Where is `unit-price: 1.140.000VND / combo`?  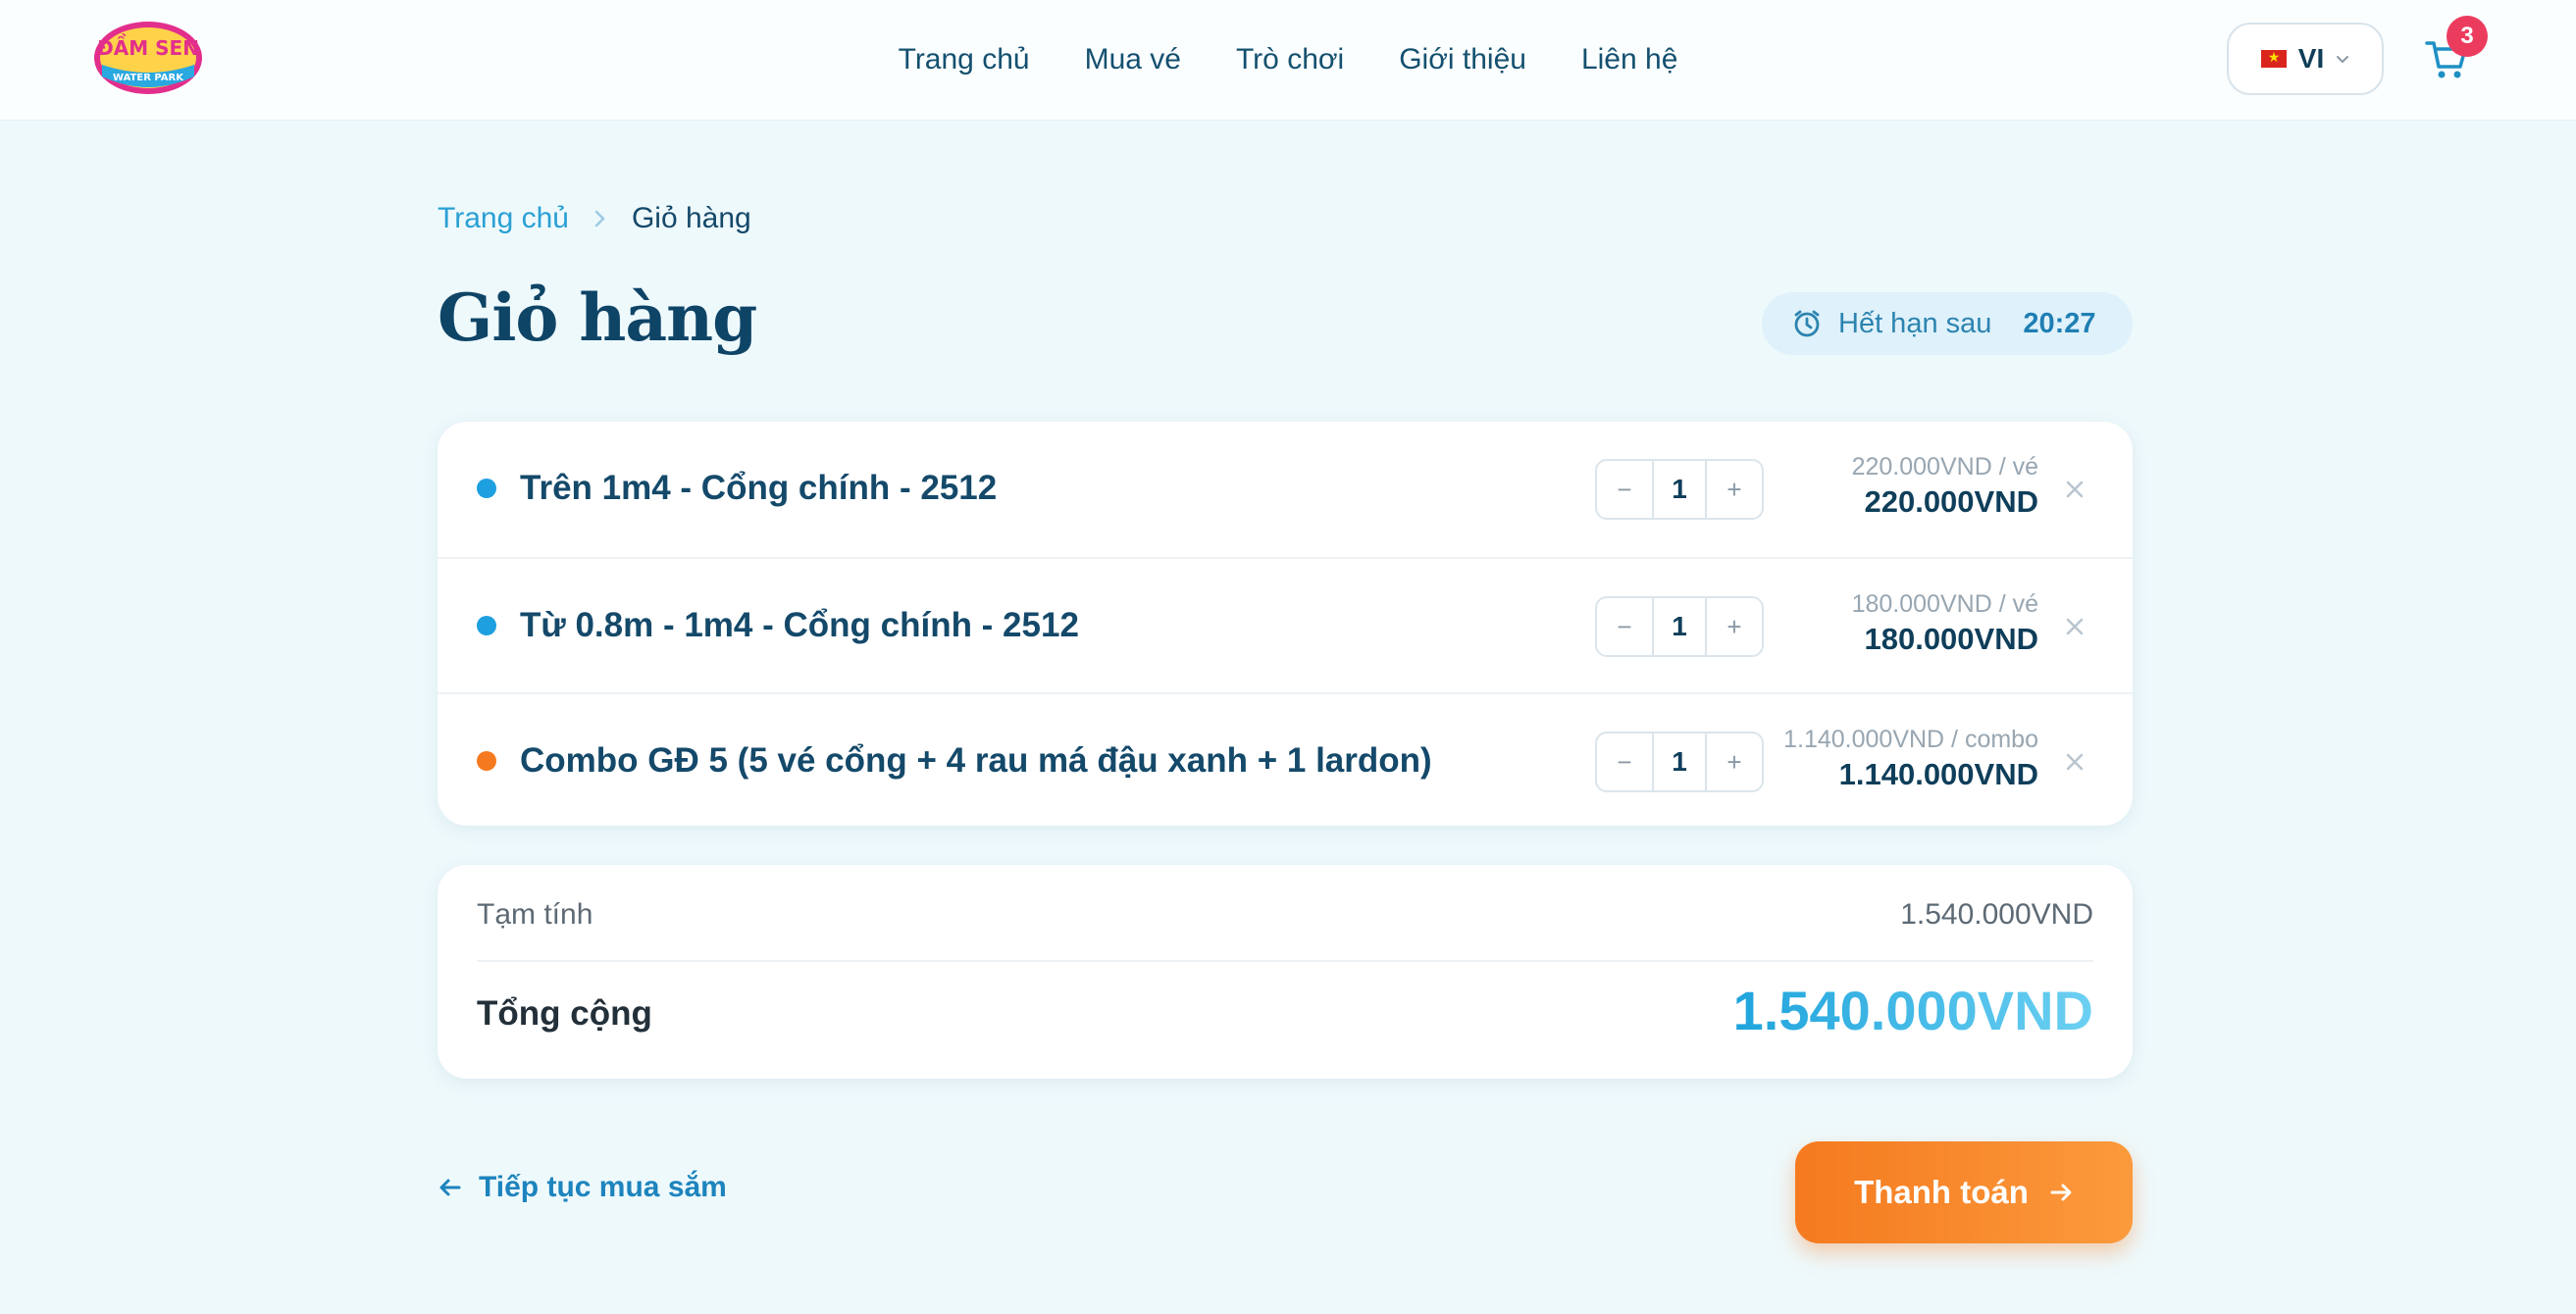
unit-price: 1.140.000VND / combo is located at coordinates (1910, 739).